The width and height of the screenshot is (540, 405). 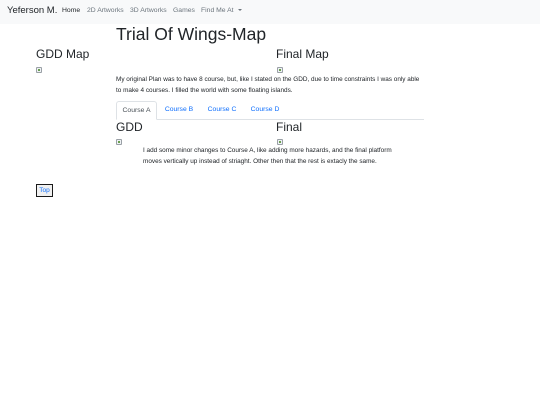 I want to click on tab-course-d: Course D, so click(x=265, y=110).